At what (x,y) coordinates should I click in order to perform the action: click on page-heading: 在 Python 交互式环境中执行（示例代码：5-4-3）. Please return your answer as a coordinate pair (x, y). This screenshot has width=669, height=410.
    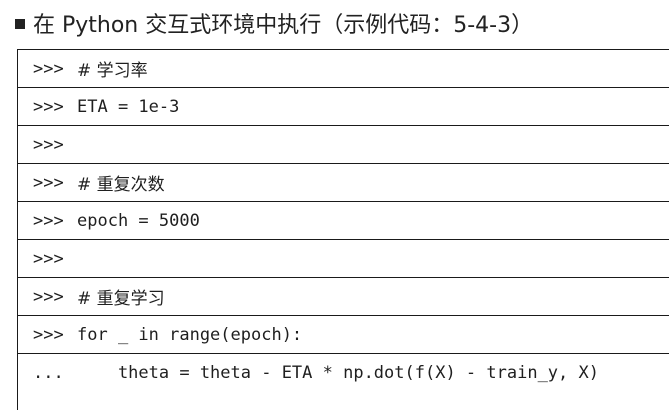
    Looking at the image, I should click on (274, 23).